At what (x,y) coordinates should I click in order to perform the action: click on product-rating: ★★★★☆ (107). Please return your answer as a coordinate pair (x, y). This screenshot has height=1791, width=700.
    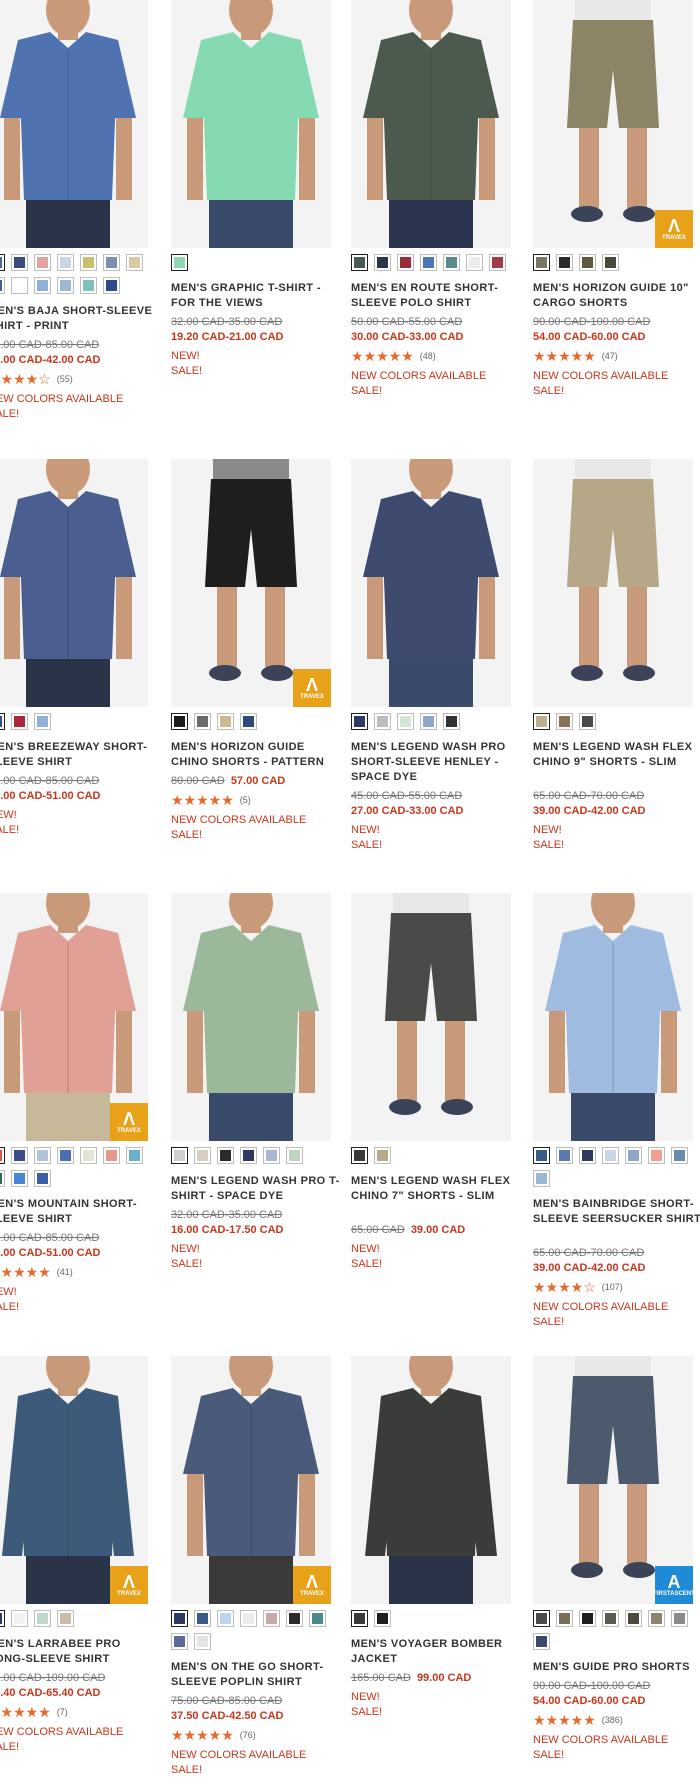
    Looking at the image, I should click on (578, 1287).